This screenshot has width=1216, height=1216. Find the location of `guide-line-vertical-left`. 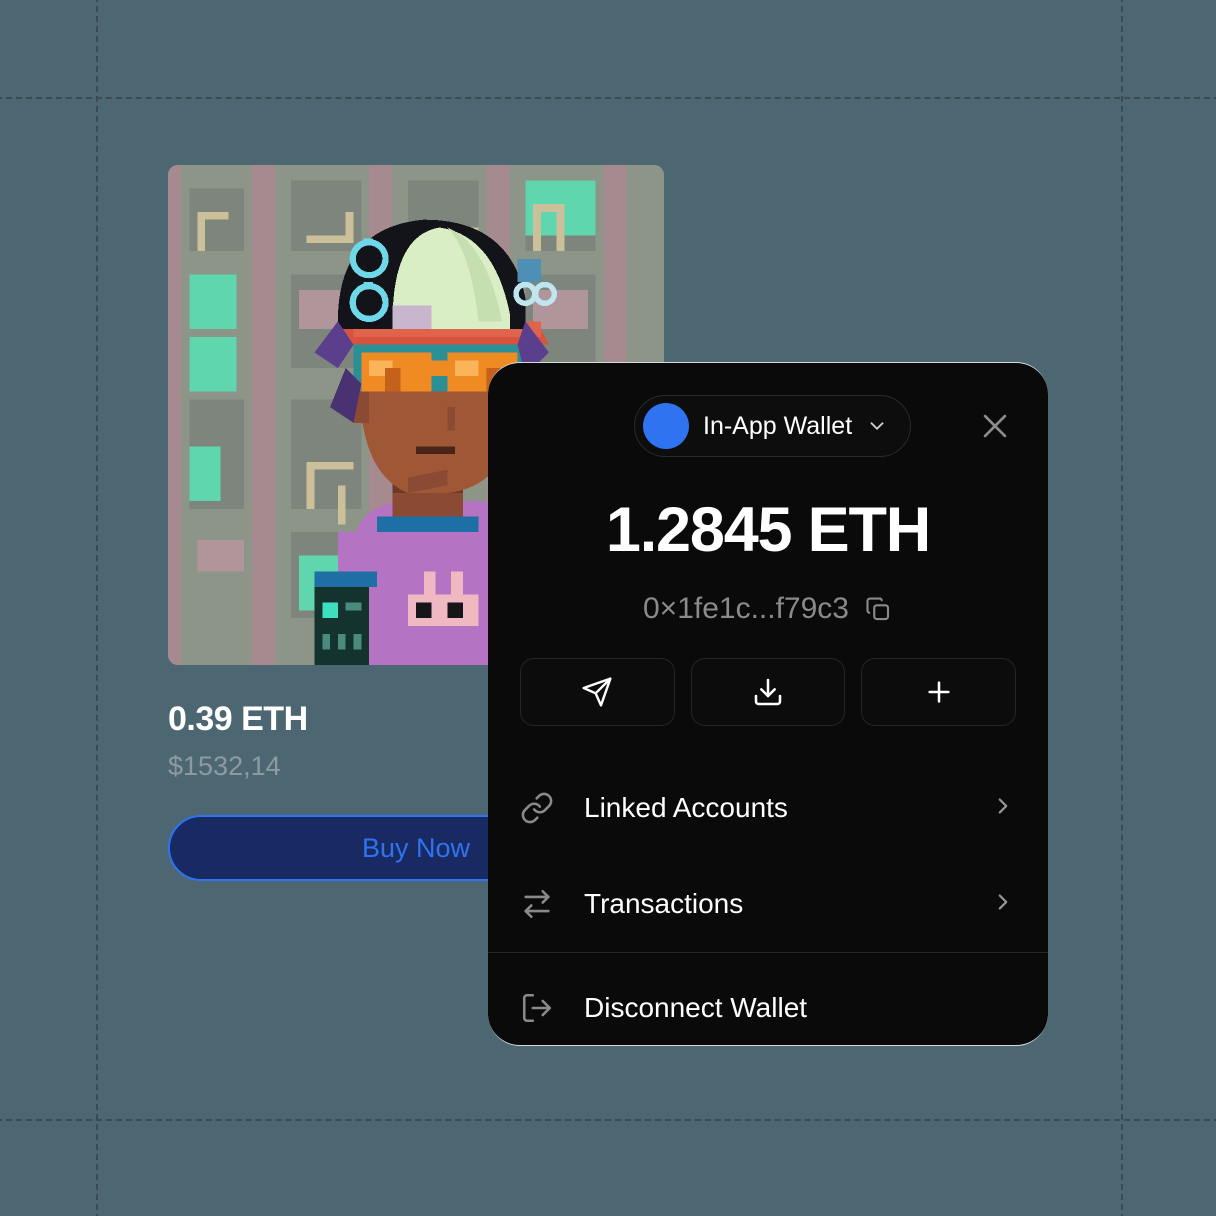

guide-line-vertical-left is located at coordinates (97, 608).